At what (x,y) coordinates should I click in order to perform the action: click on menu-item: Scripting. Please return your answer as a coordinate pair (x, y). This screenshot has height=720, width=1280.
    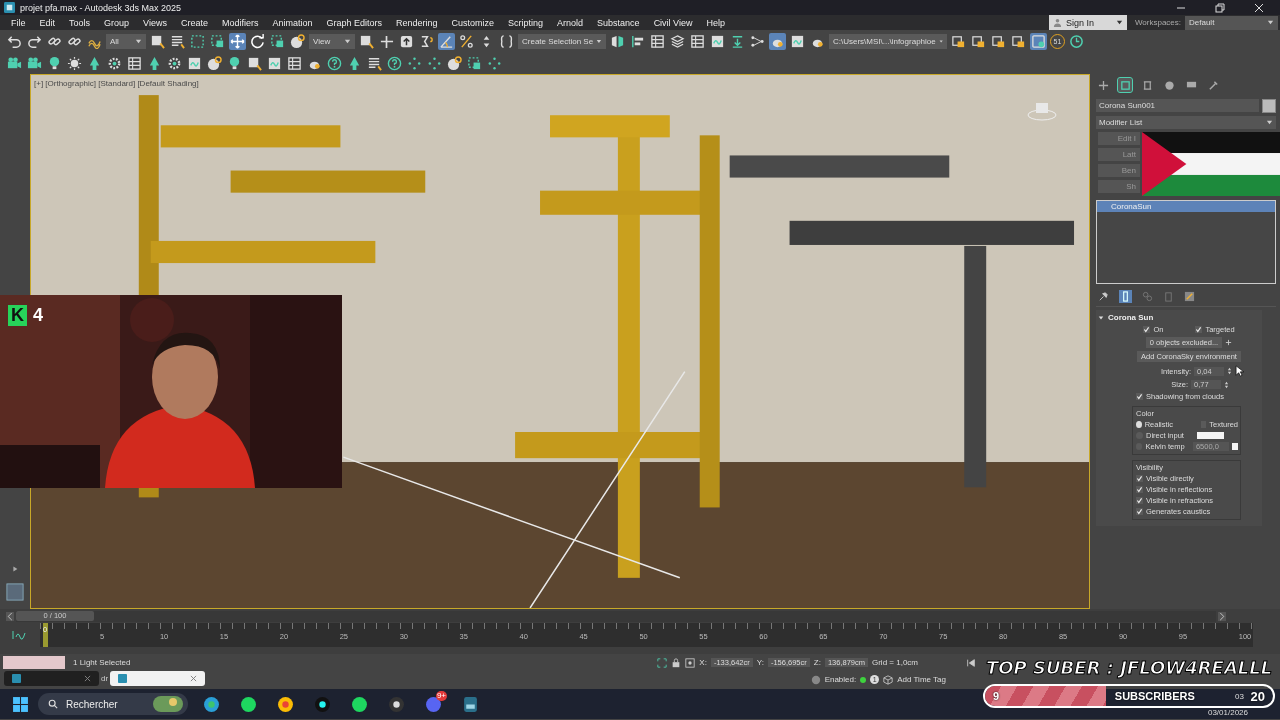
    Looking at the image, I should click on (526, 22).